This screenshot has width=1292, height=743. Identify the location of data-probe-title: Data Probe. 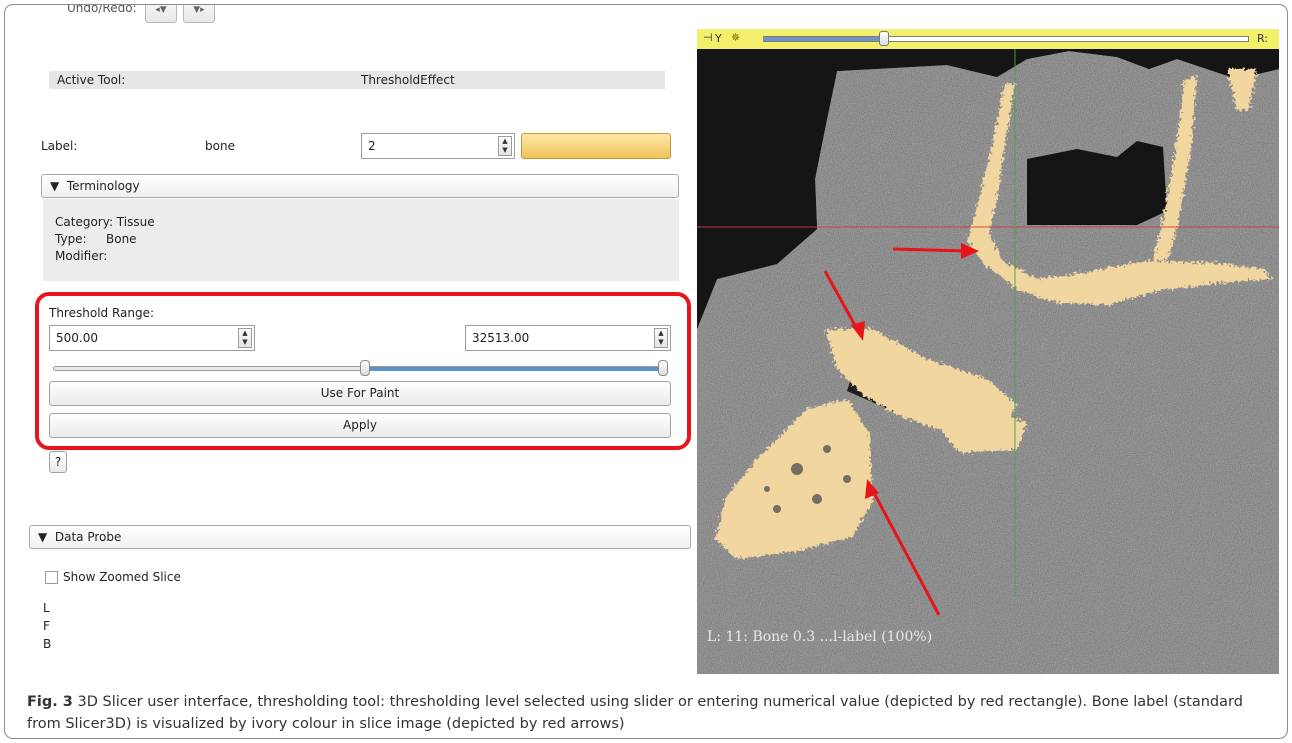
(88, 537).